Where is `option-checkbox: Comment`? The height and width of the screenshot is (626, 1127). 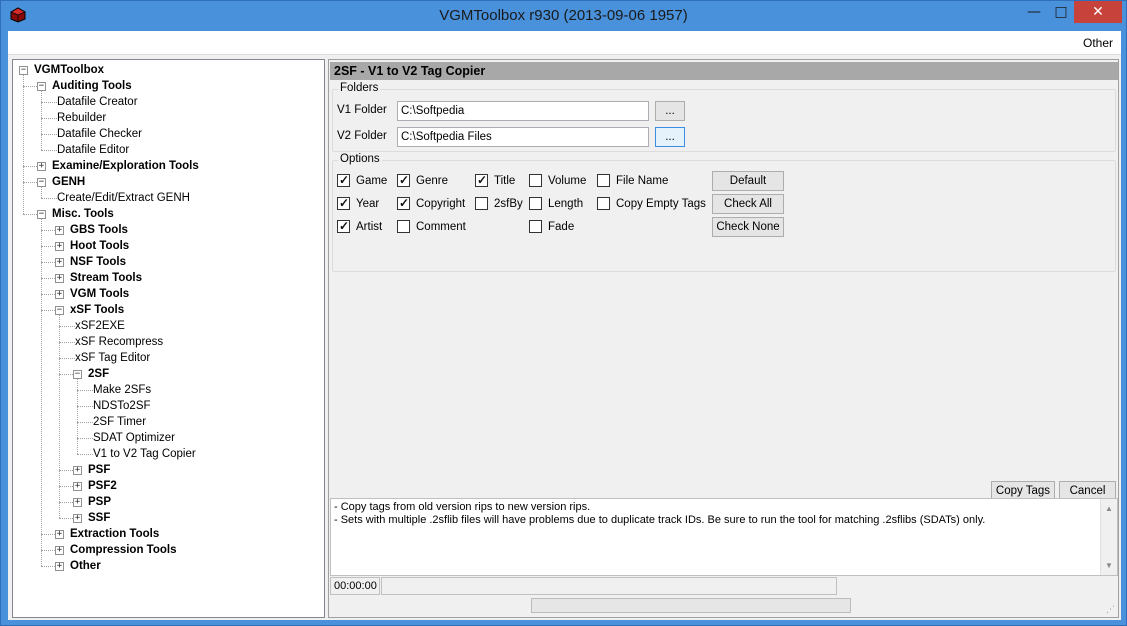 option-checkbox: Comment is located at coordinates (431, 227).